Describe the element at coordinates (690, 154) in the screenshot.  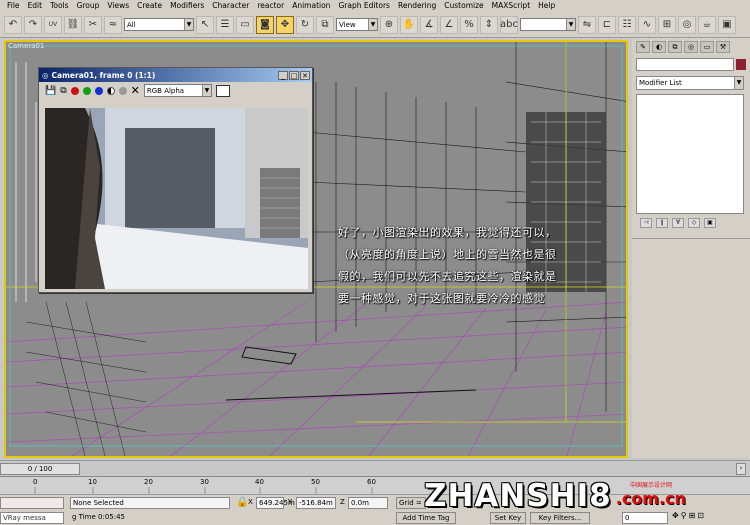
I see `modifier-stack` at that location.